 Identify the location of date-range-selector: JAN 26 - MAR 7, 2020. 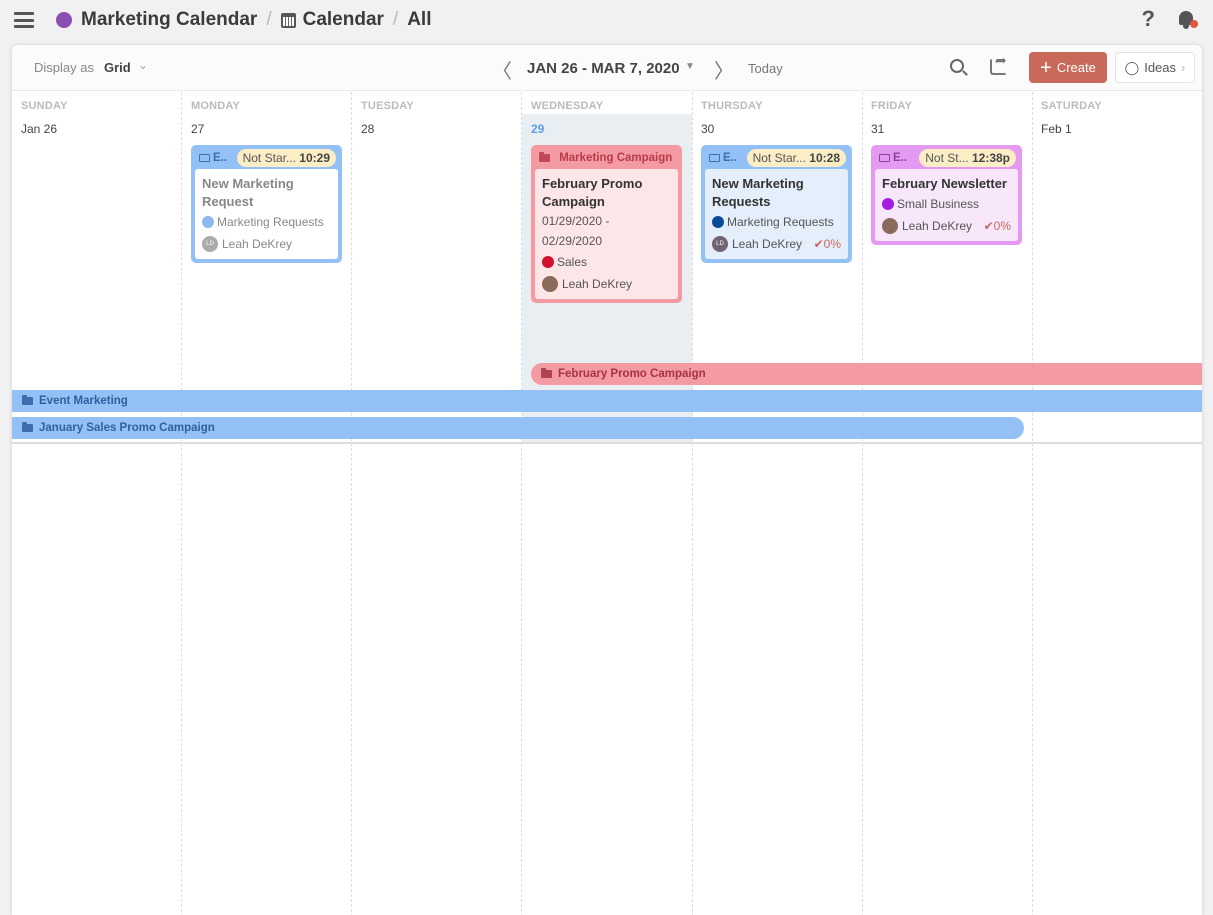
(603, 68).